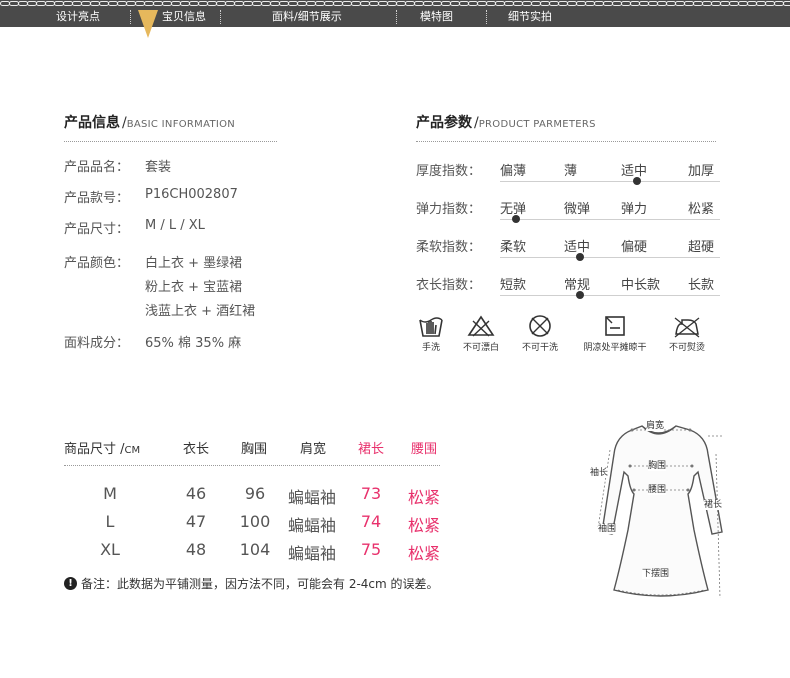 Image resolution: width=790 pixels, height=678 pixels. Describe the element at coordinates (97, 263) in the screenshot. I see `info-label-color: 产品颜色：` at that location.